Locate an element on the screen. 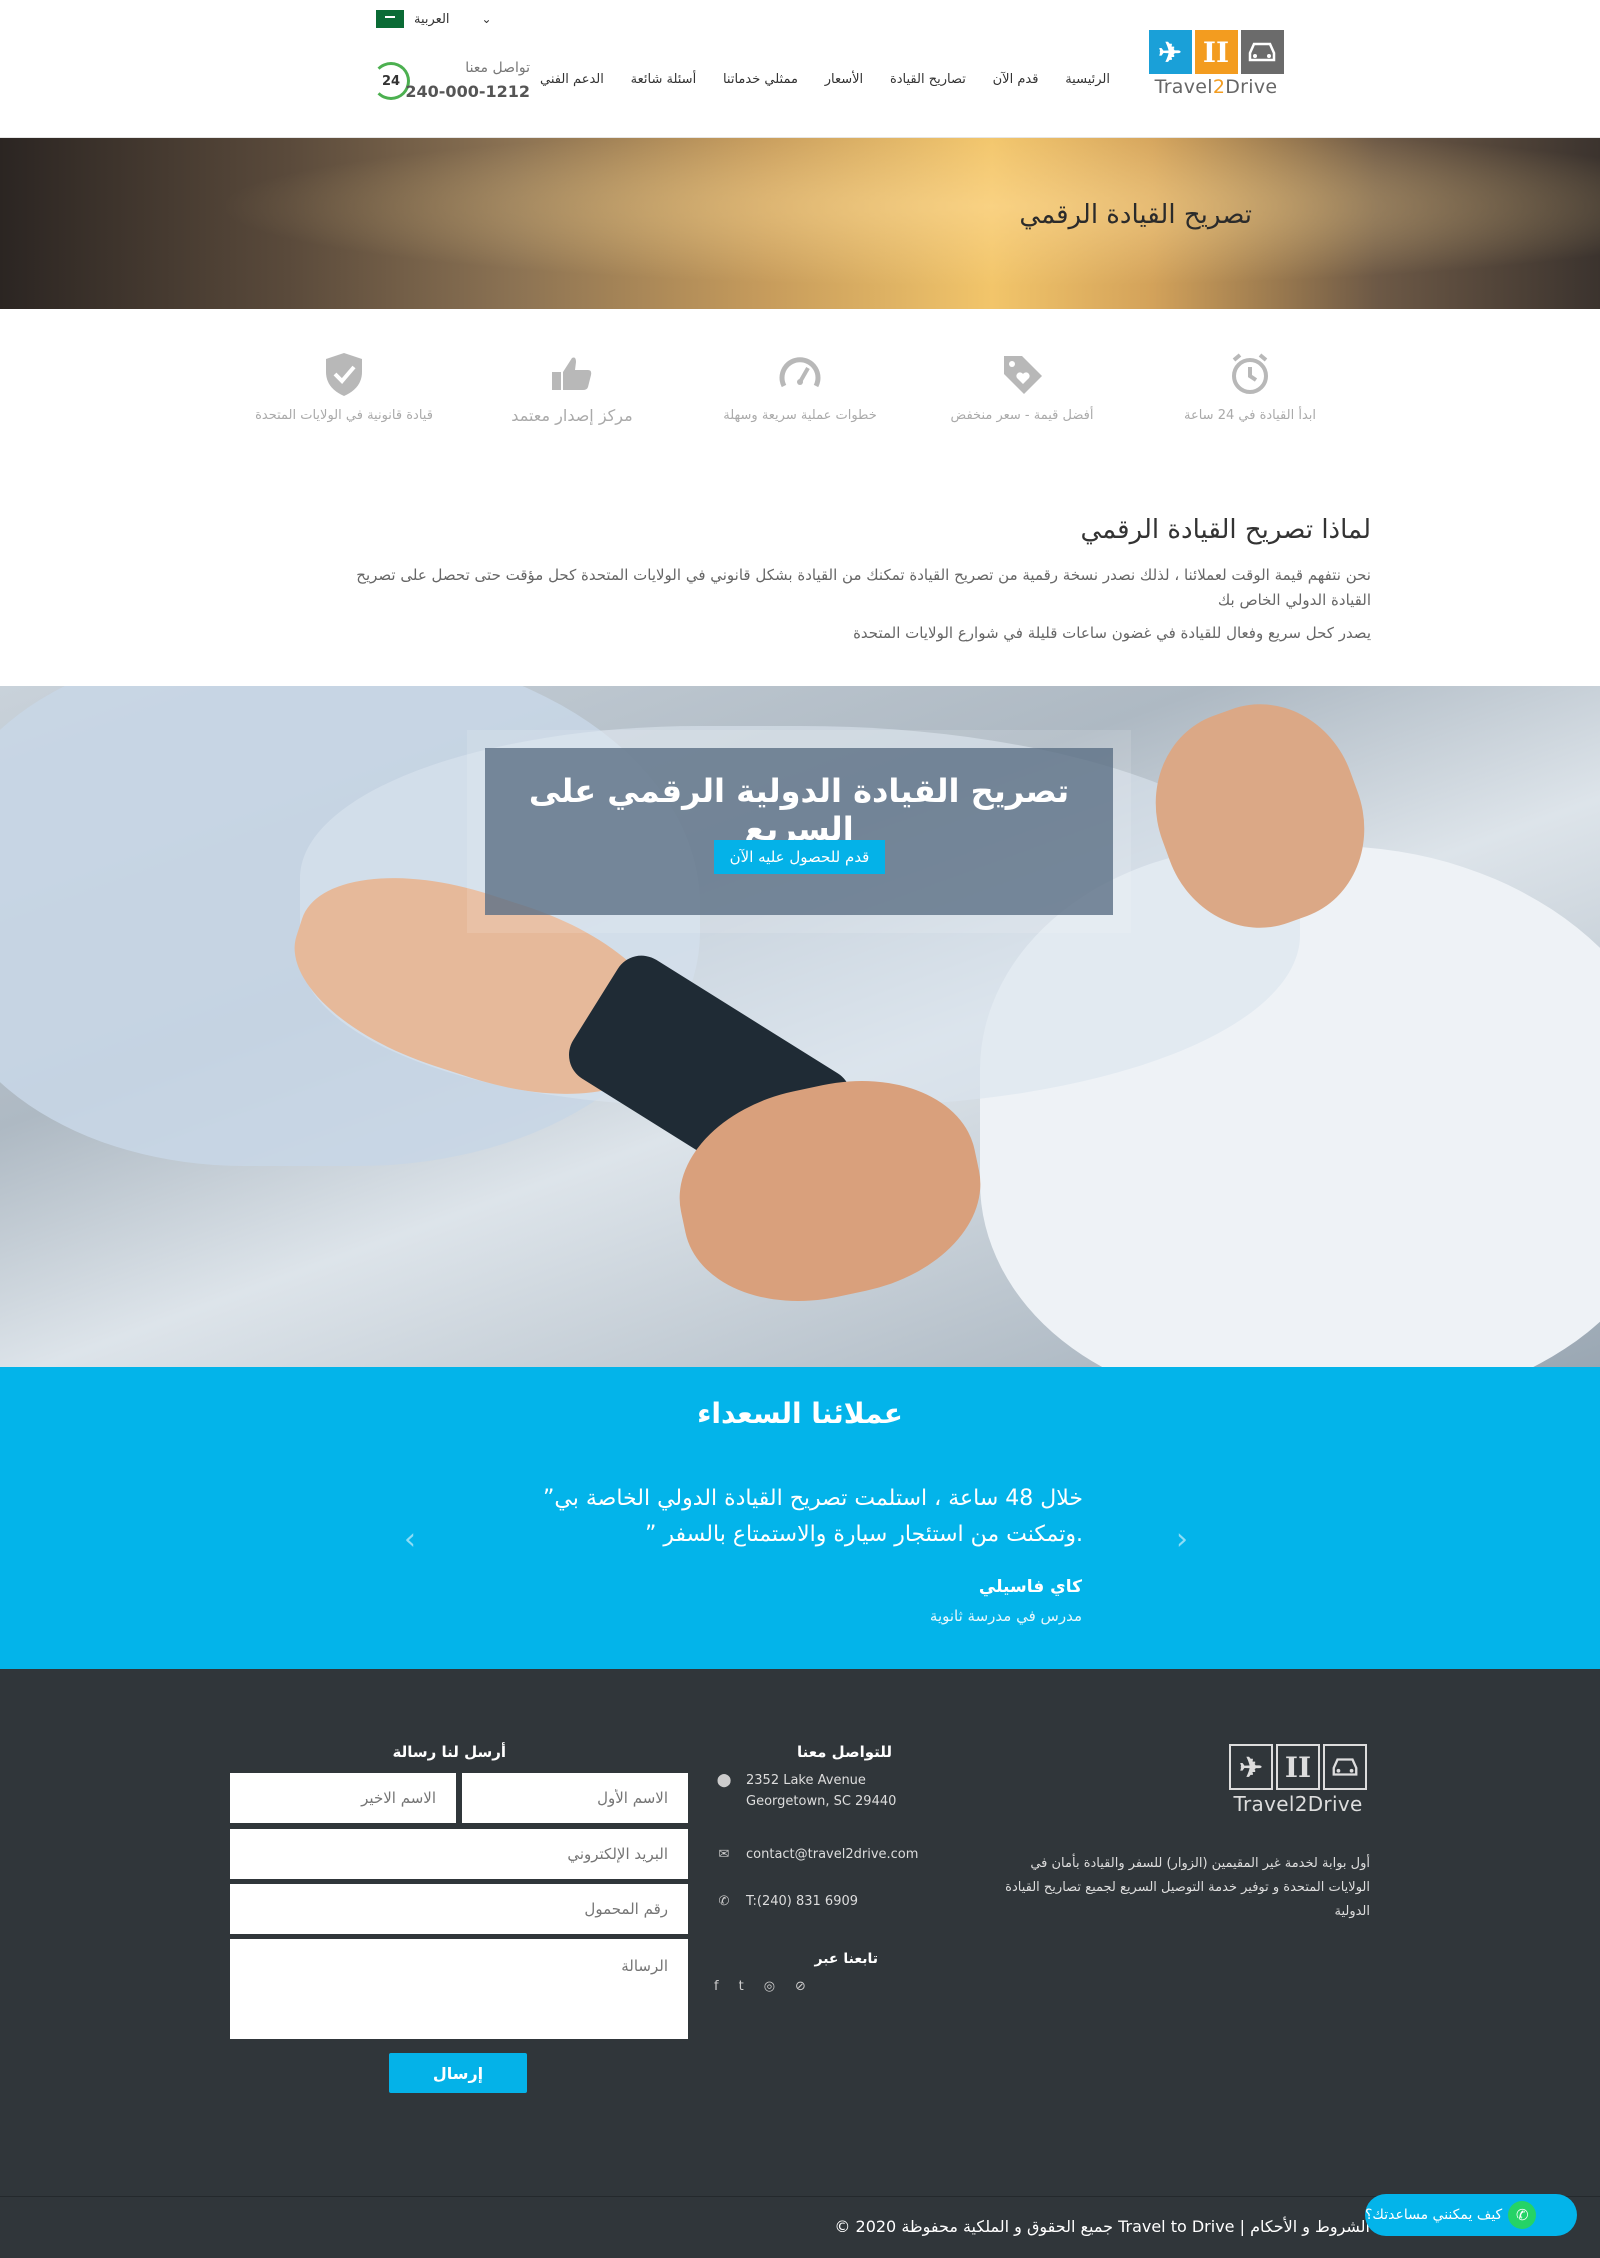  nav-home: الرئيسية is located at coordinates (1087, 79).